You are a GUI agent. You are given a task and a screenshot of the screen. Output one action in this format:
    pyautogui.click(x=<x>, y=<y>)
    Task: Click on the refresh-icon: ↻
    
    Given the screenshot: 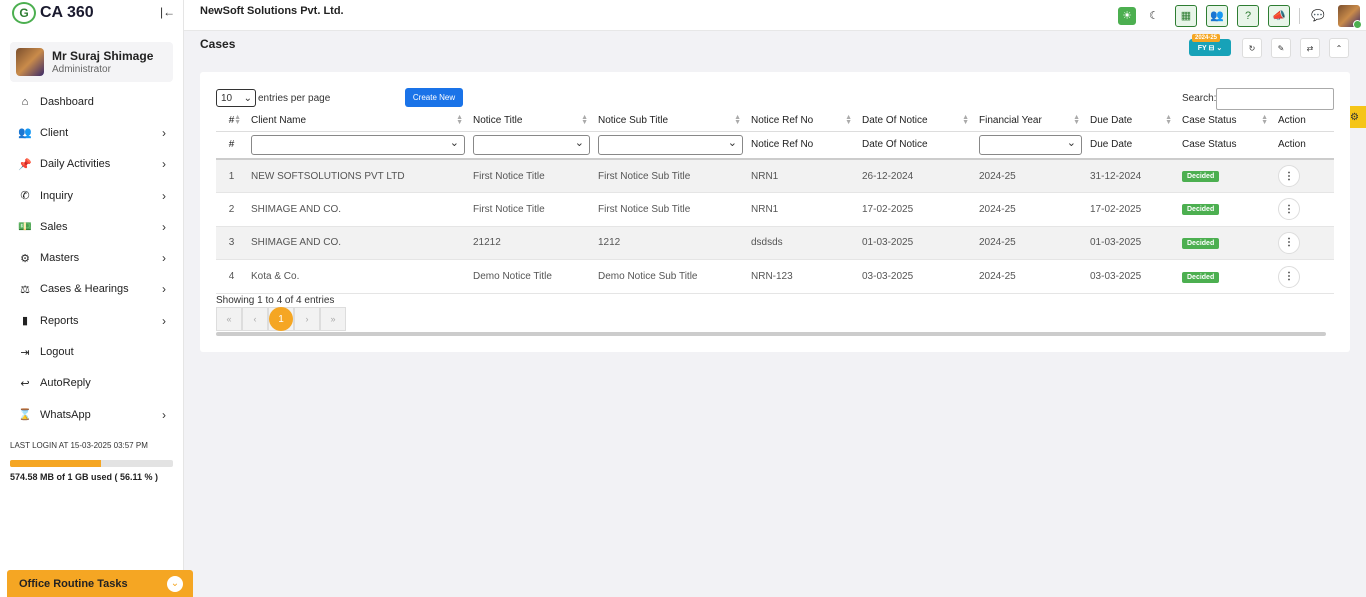 What is the action you would take?
    pyautogui.click(x=1252, y=48)
    